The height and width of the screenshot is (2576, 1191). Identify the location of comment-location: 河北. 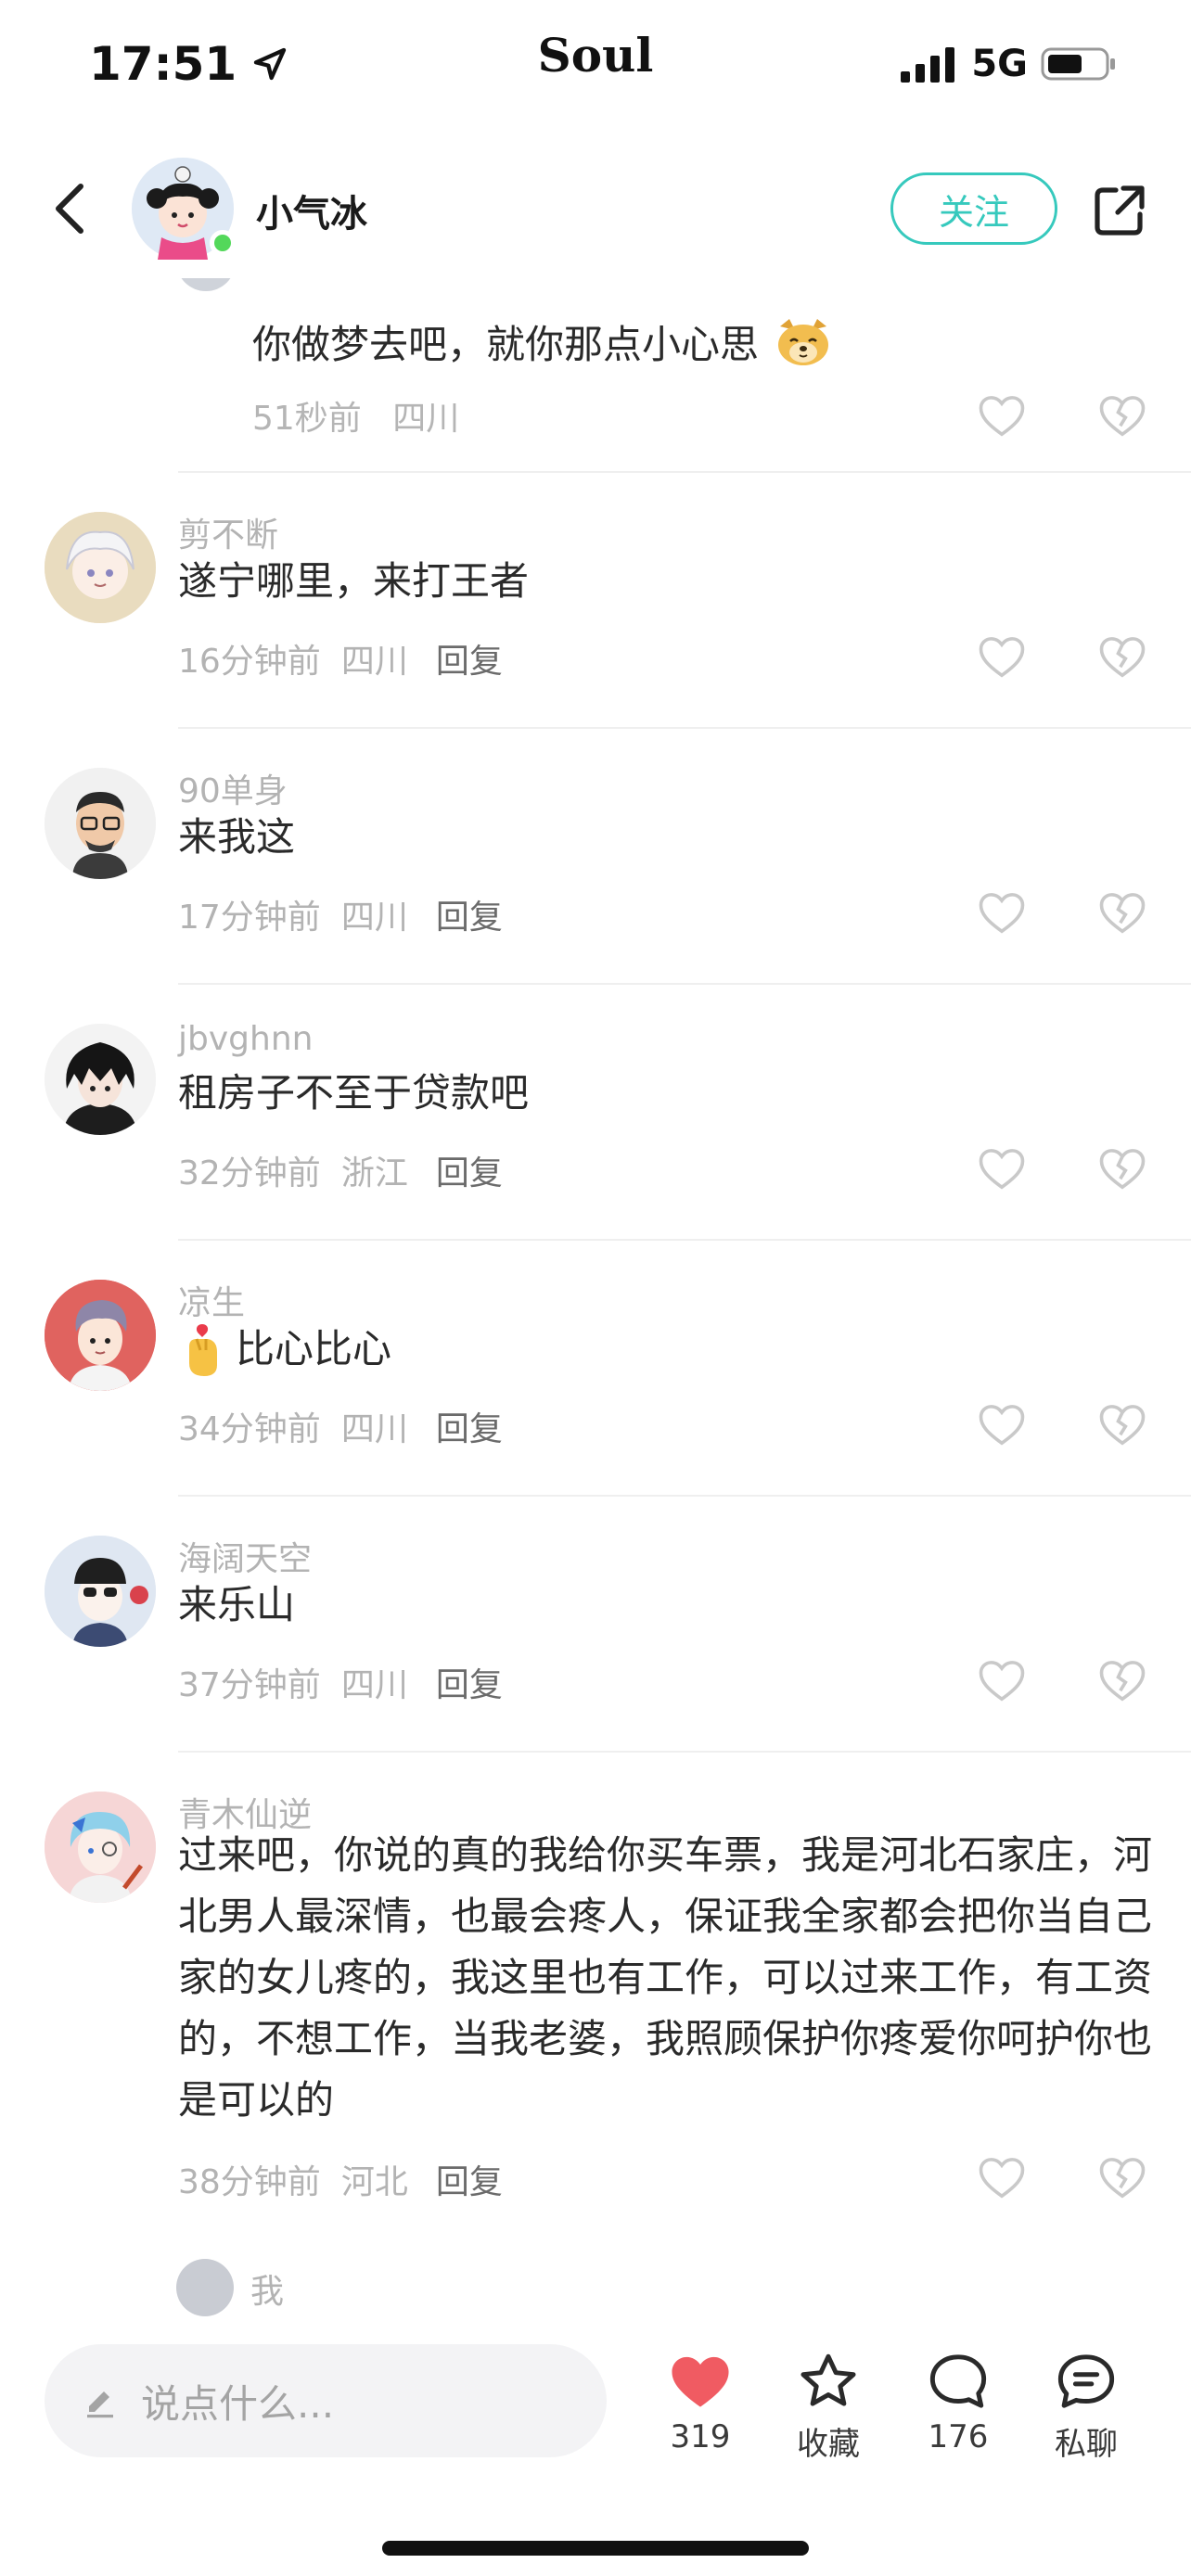
(374, 2182).